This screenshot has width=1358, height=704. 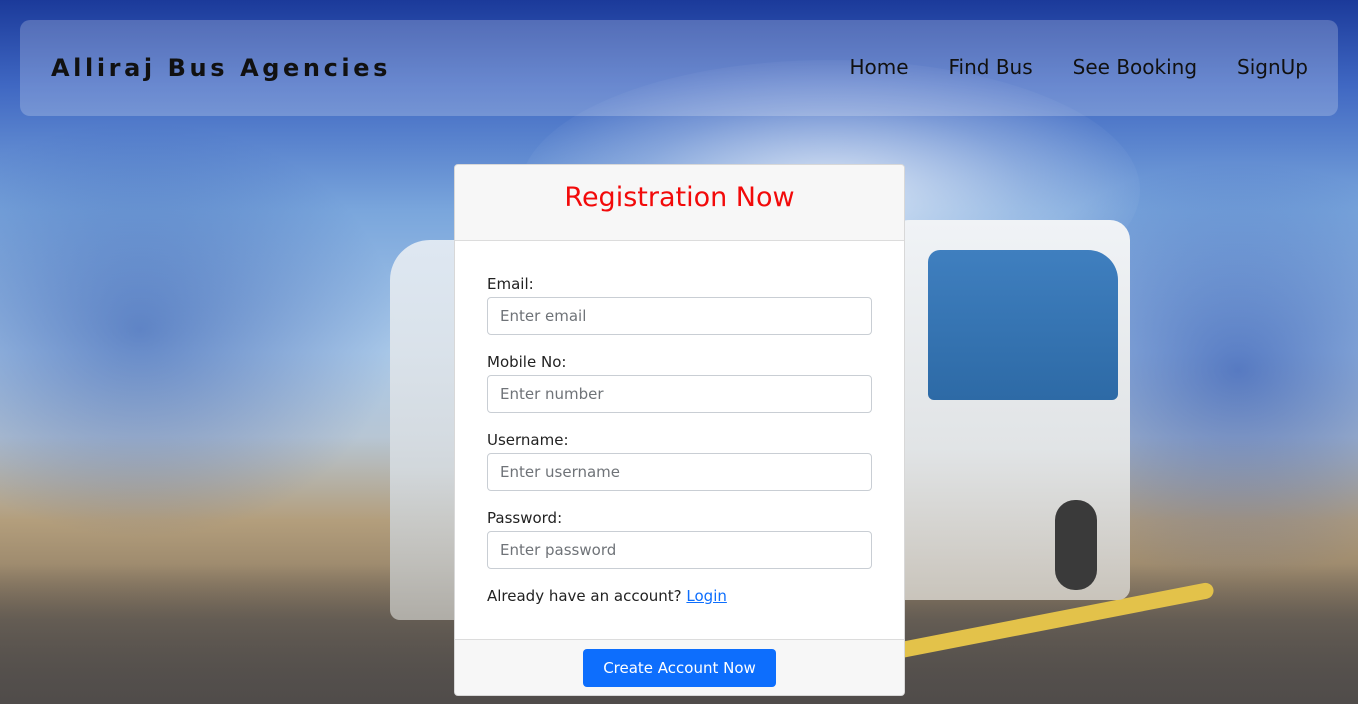 I want to click on email-input, so click(x=679, y=316).